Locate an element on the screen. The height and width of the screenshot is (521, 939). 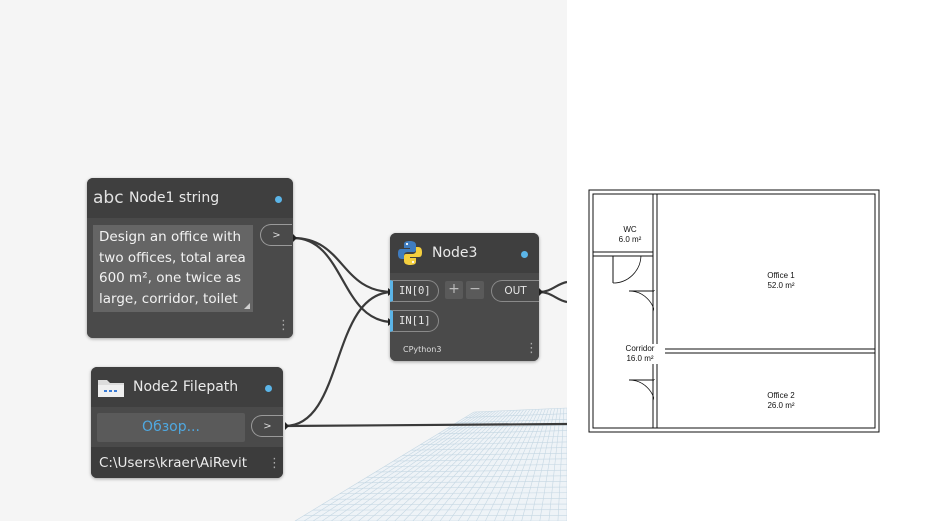
node2-status-dot is located at coordinates (268, 388).